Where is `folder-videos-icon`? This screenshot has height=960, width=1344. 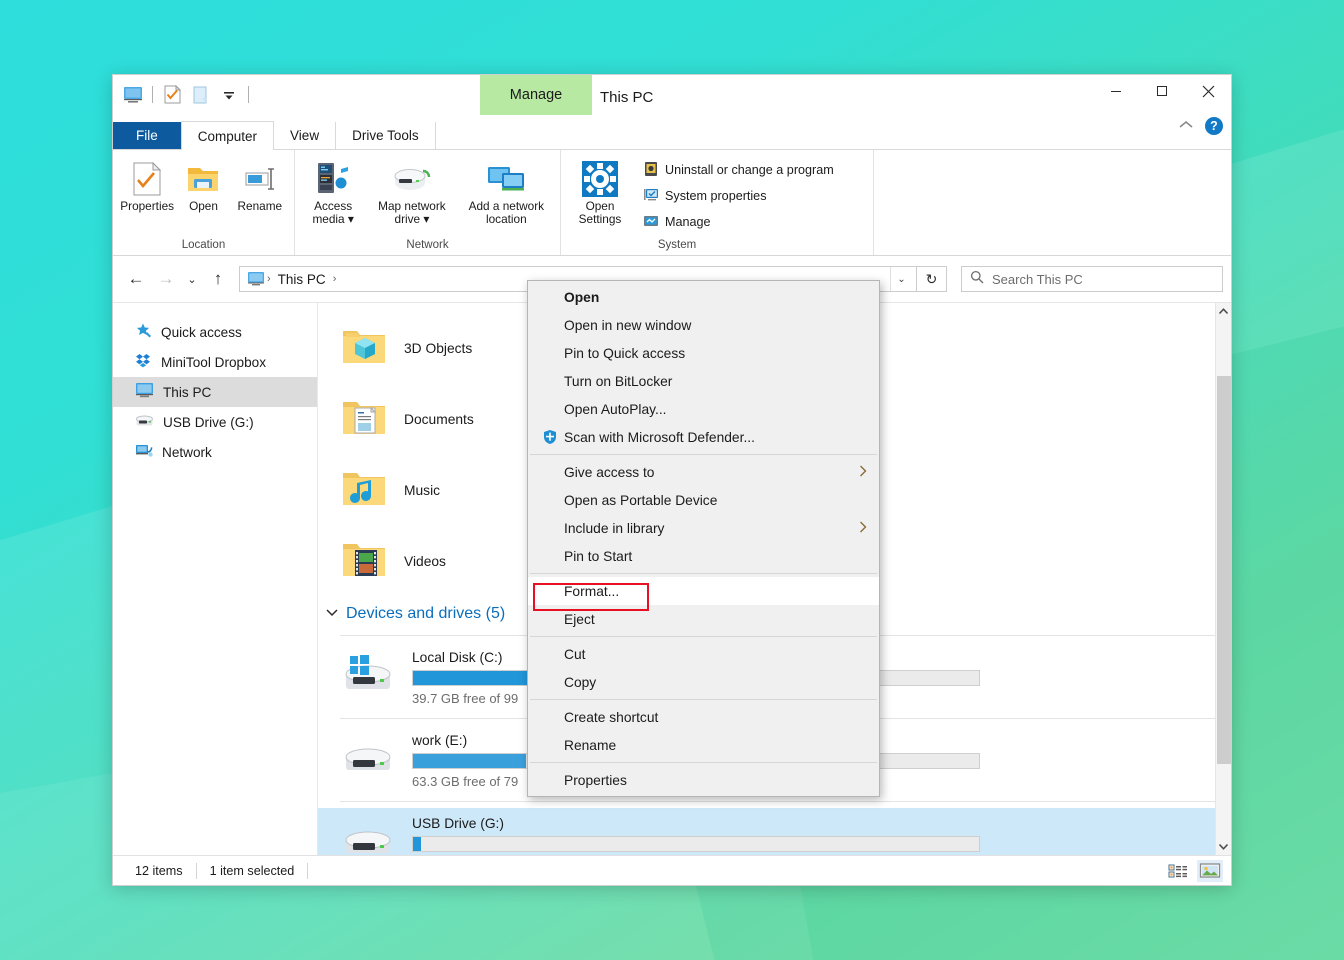
folder-videos-icon is located at coordinates (364, 561).